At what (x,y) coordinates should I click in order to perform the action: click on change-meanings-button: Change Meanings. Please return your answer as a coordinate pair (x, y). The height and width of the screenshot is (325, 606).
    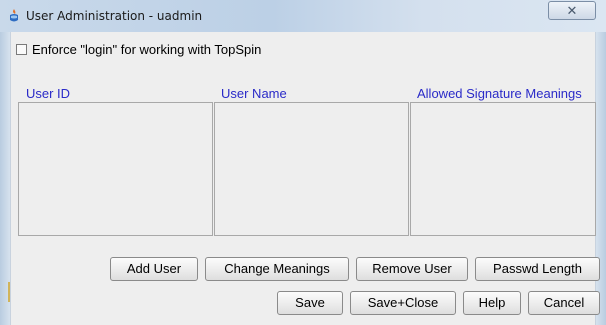
    Looking at the image, I should click on (277, 269).